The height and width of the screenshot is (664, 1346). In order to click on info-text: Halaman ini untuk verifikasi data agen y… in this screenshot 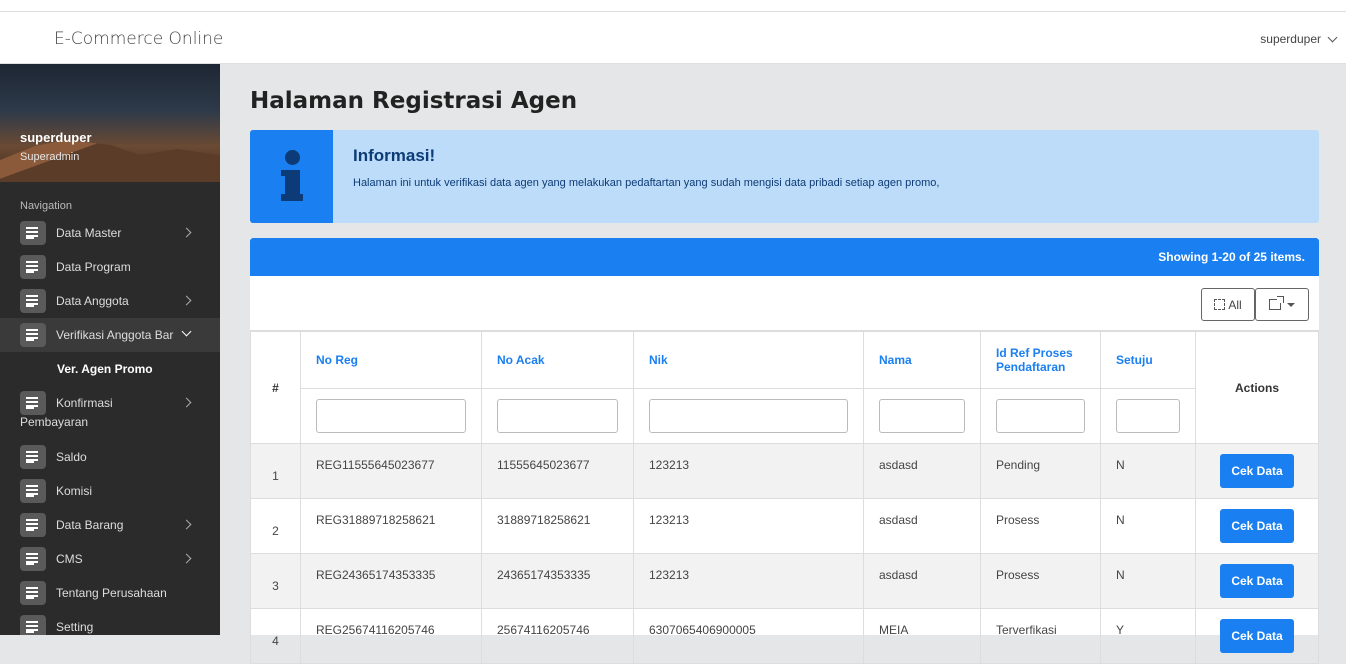, I will do `click(646, 183)`.